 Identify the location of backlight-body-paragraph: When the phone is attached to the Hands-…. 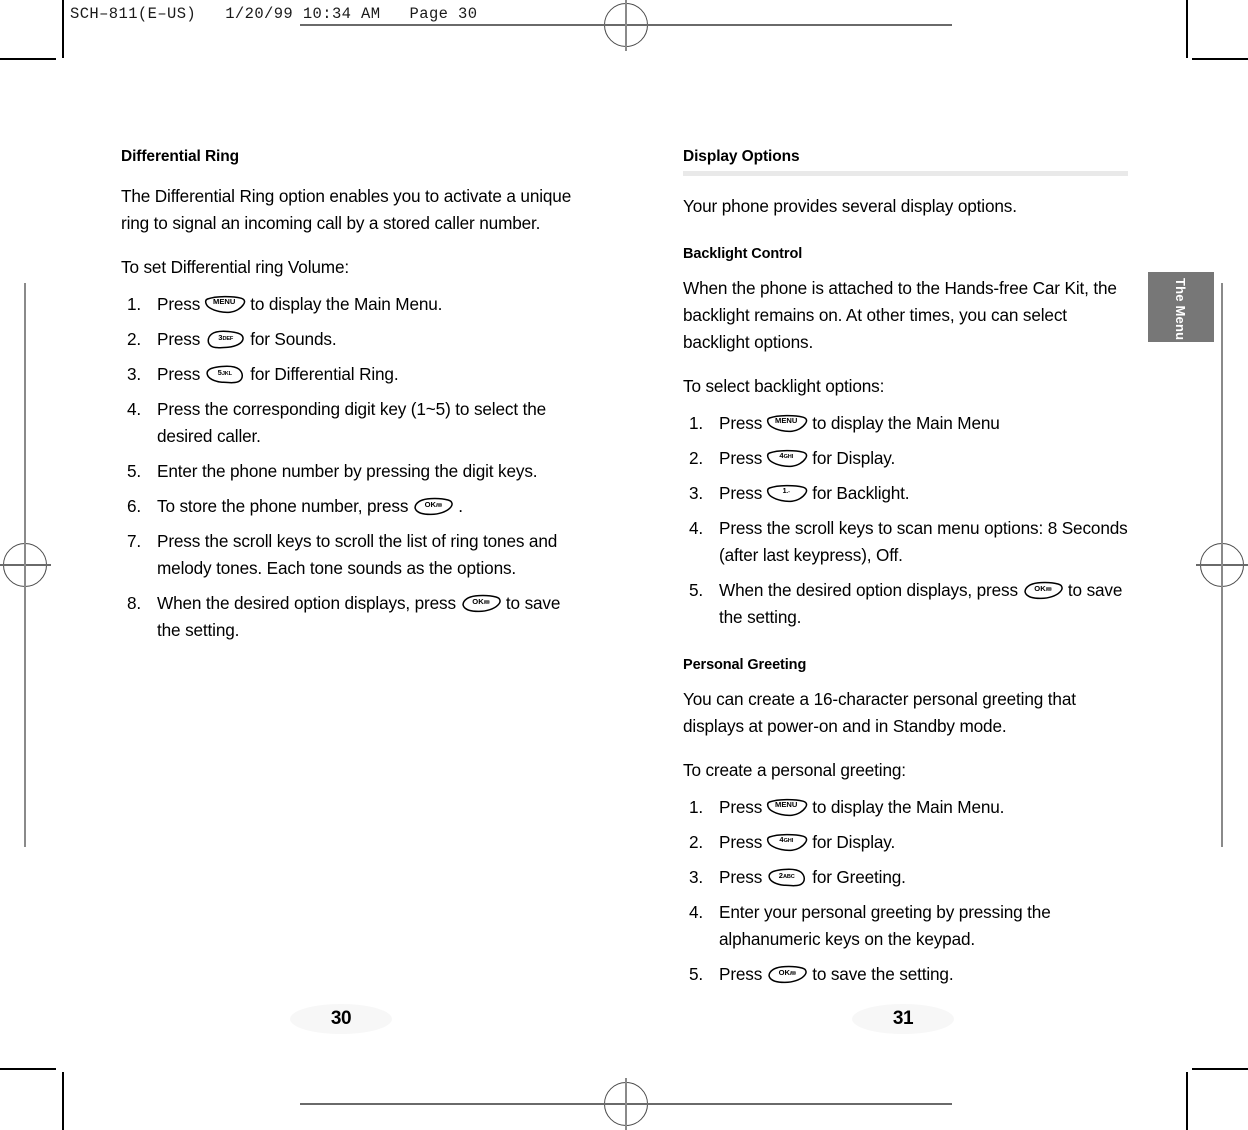
(900, 314).